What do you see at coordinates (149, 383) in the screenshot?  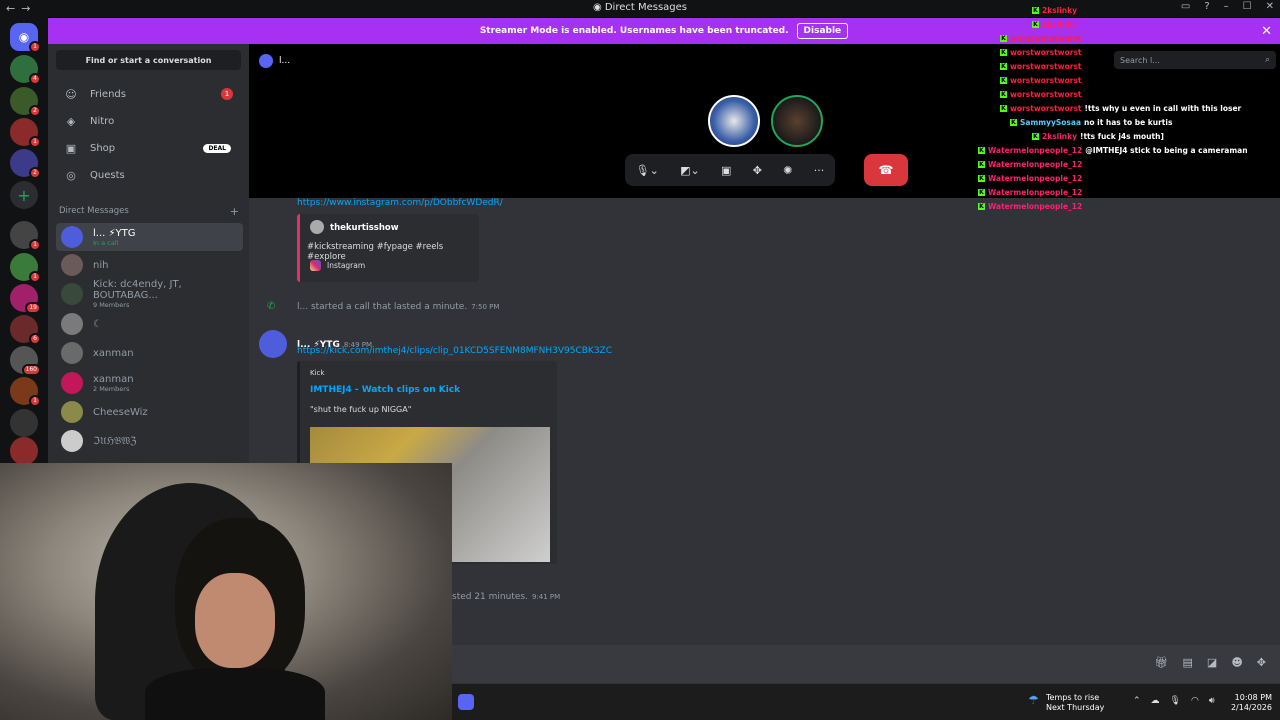 I see `dm-item: xanman 2 Members` at bounding box center [149, 383].